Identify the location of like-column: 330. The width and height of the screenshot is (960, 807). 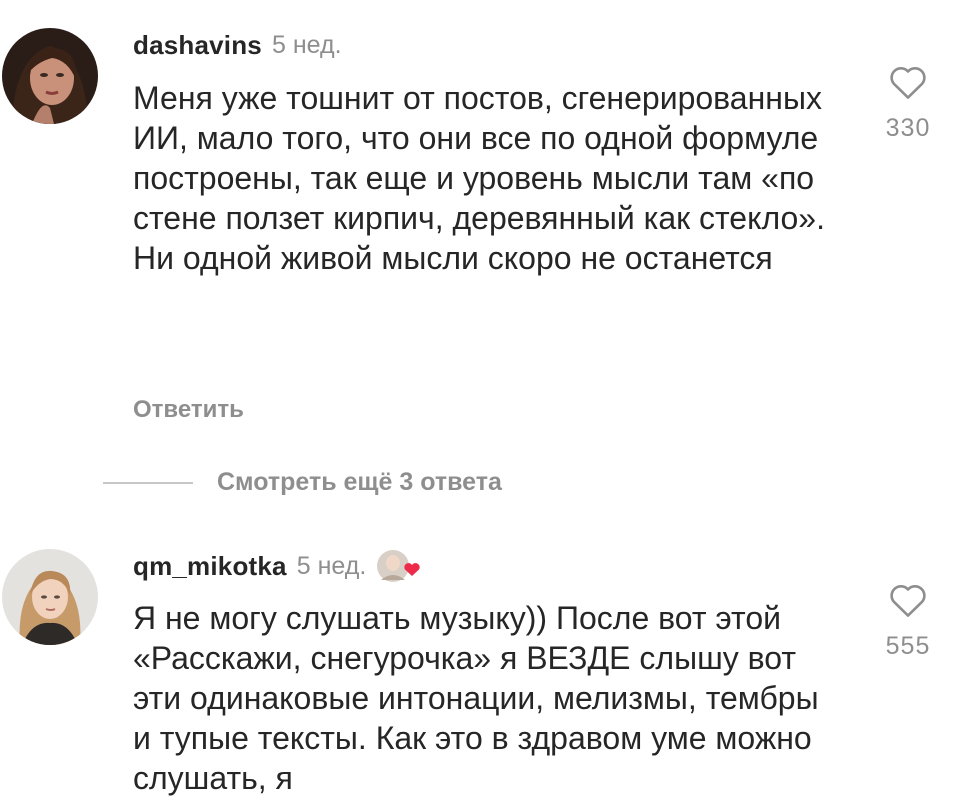
(908, 103).